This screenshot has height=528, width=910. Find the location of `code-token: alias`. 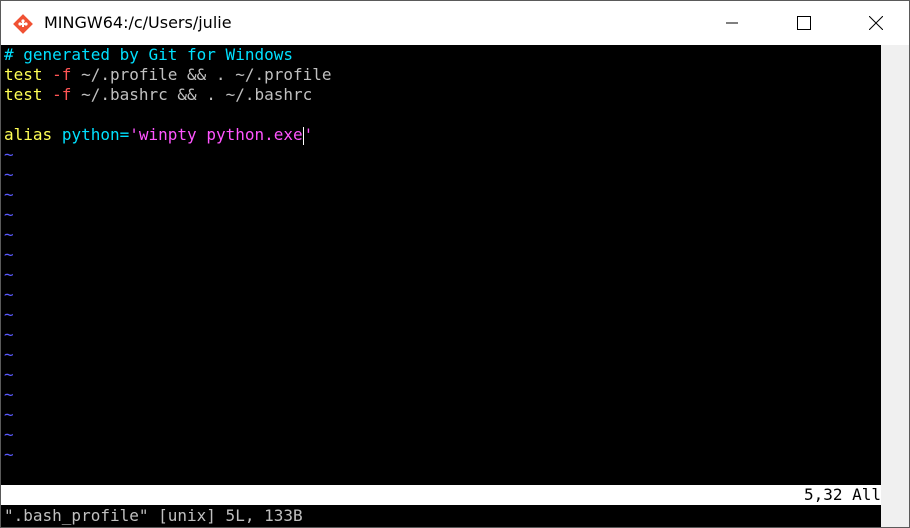

code-token: alias is located at coordinates (28, 134).